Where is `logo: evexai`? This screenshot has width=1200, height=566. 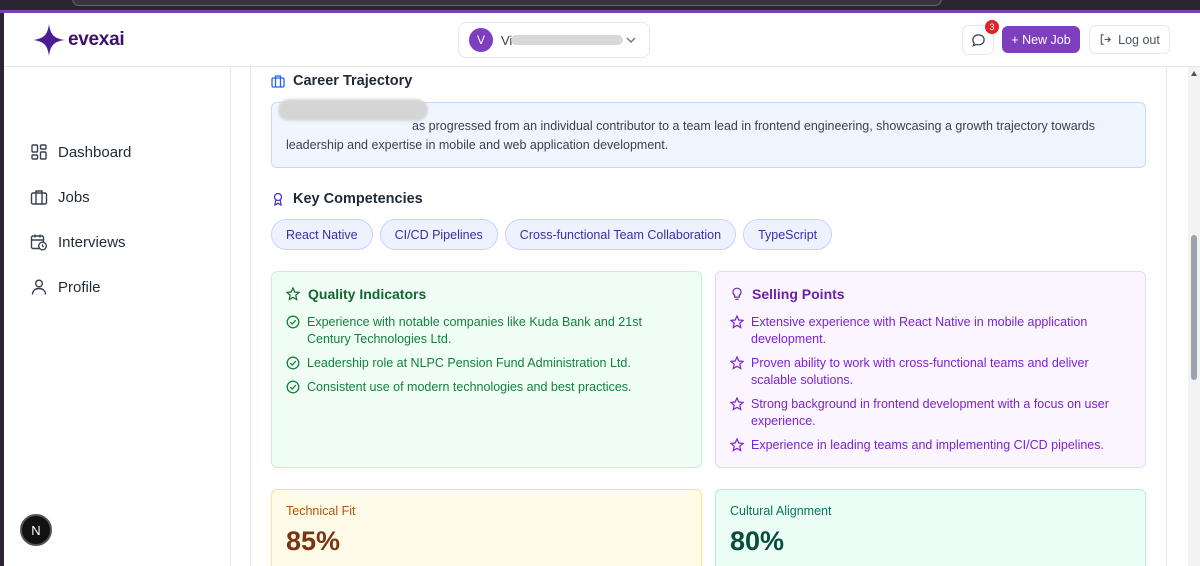 logo: evexai is located at coordinates (78, 40).